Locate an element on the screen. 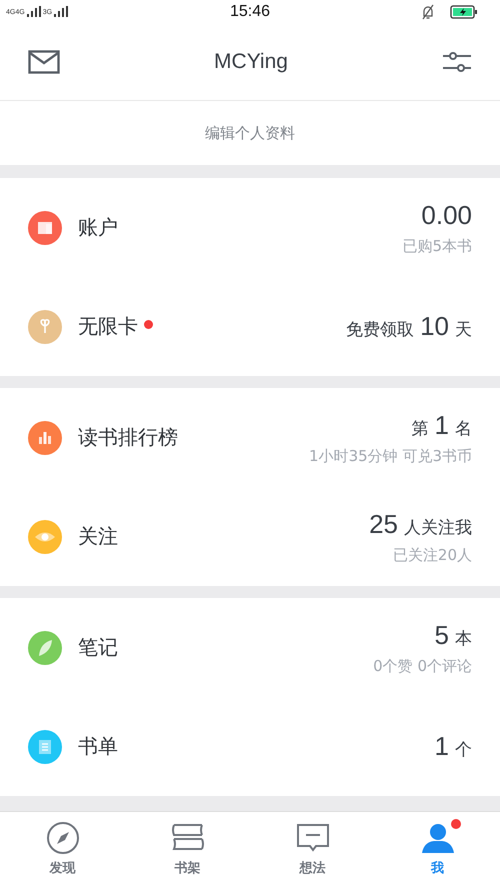  value-unit: 个 is located at coordinates (463, 750).